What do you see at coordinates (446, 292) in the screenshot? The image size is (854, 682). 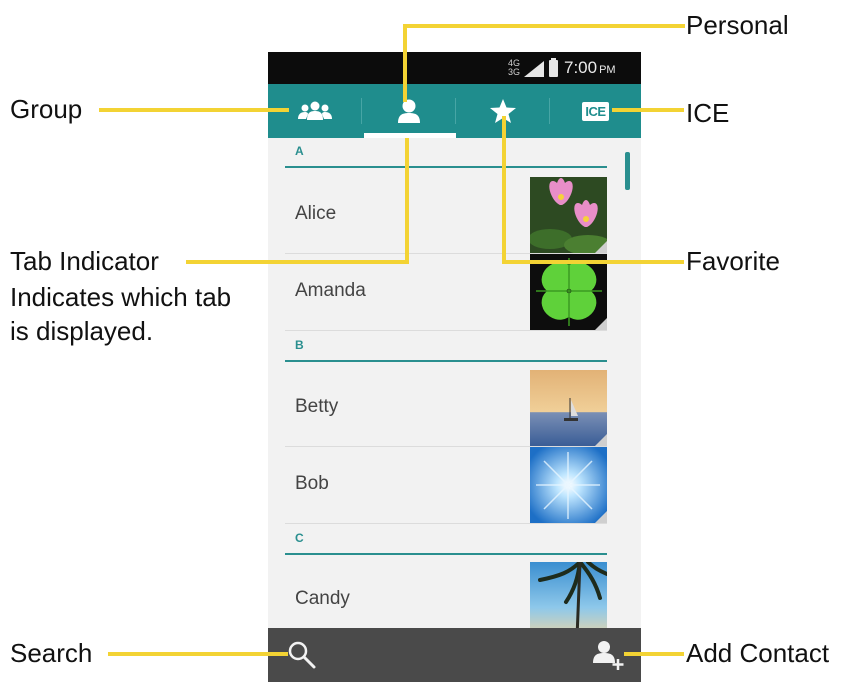 I see `contact-row-amanda: Amanda` at bounding box center [446, 292].